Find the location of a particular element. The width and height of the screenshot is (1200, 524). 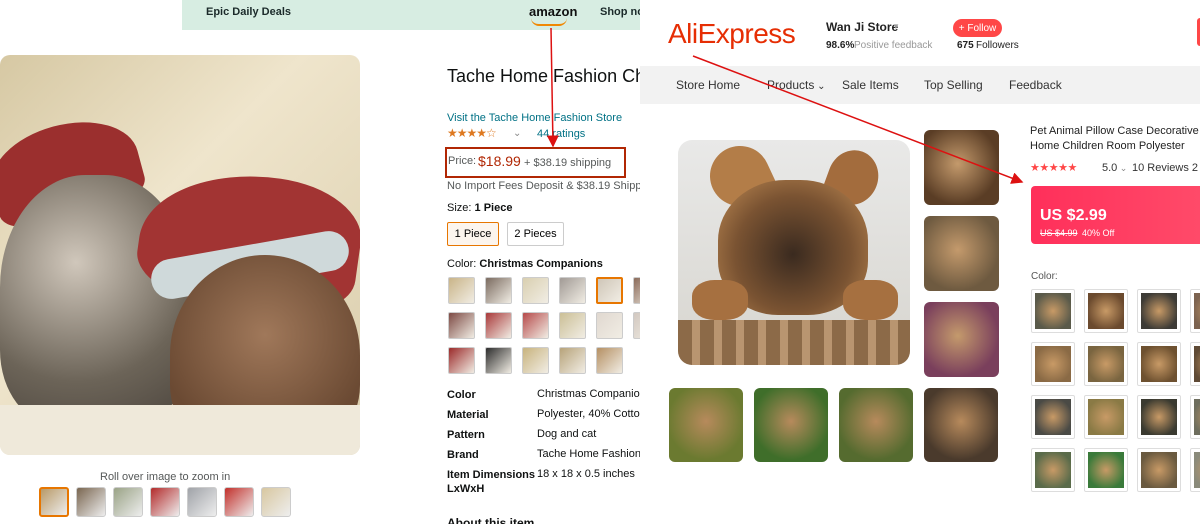

spec-value: Tache Home Fashion is located at coordinates (588, 454).